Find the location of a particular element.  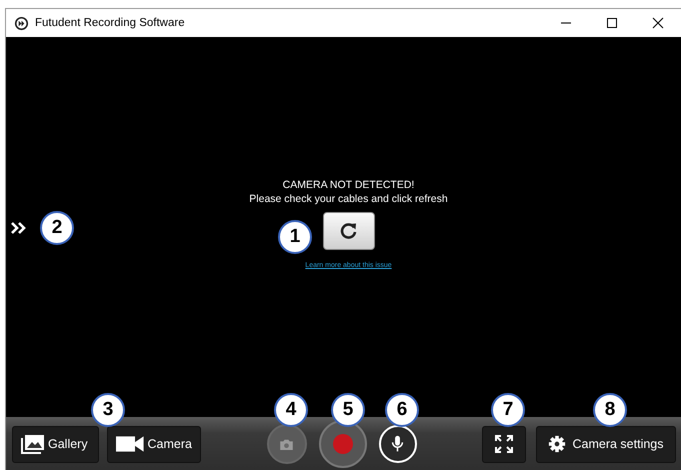

error-message: Please check your cables and click refresh is located at coordinates (348, 199).